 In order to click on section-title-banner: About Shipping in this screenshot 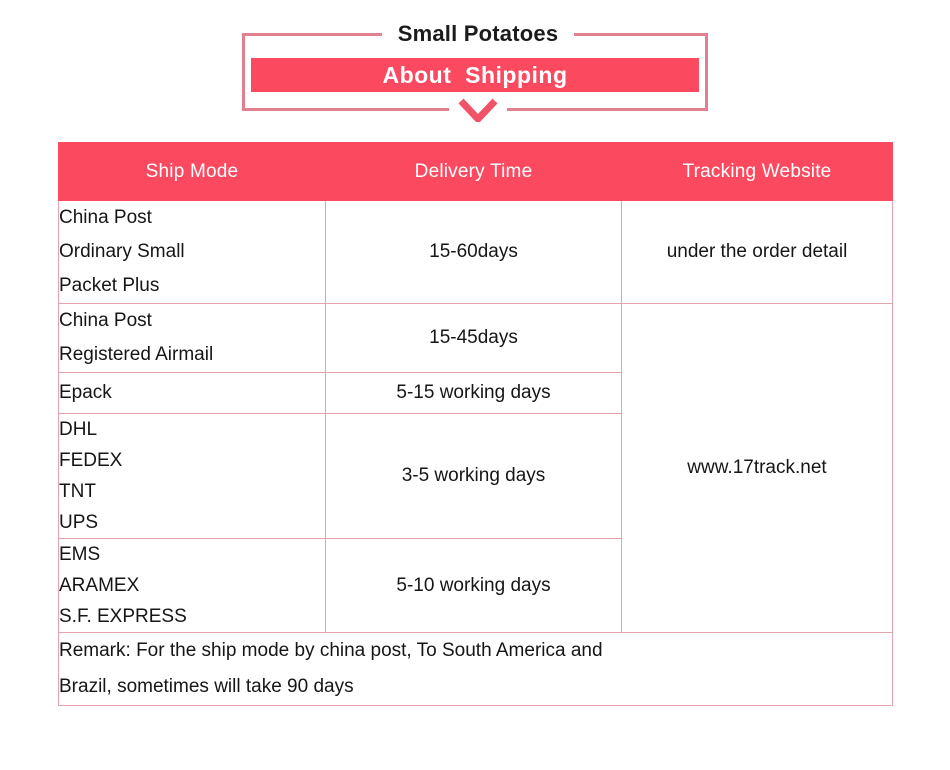, I will do `click(475, 75)`.